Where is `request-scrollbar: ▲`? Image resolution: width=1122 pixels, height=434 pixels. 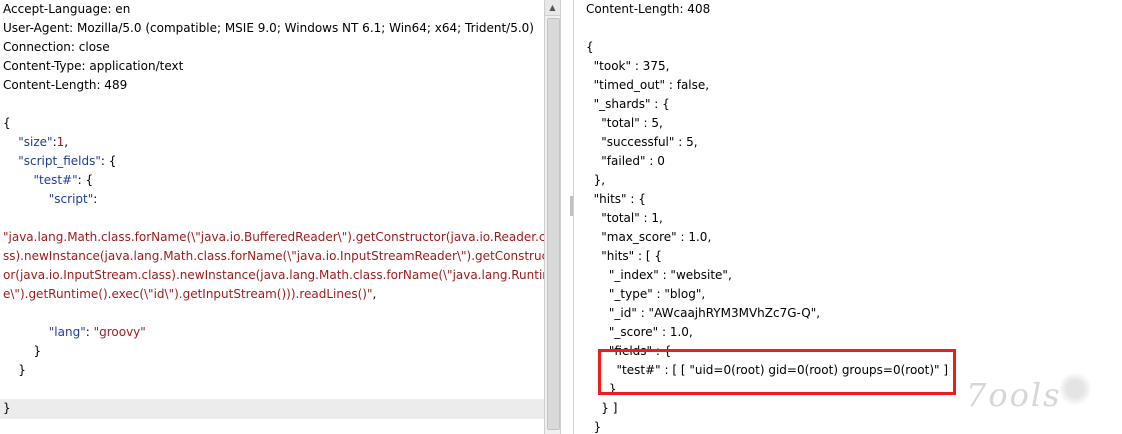 request-scrollbar: ▲ is located at coordinates (552, 217).